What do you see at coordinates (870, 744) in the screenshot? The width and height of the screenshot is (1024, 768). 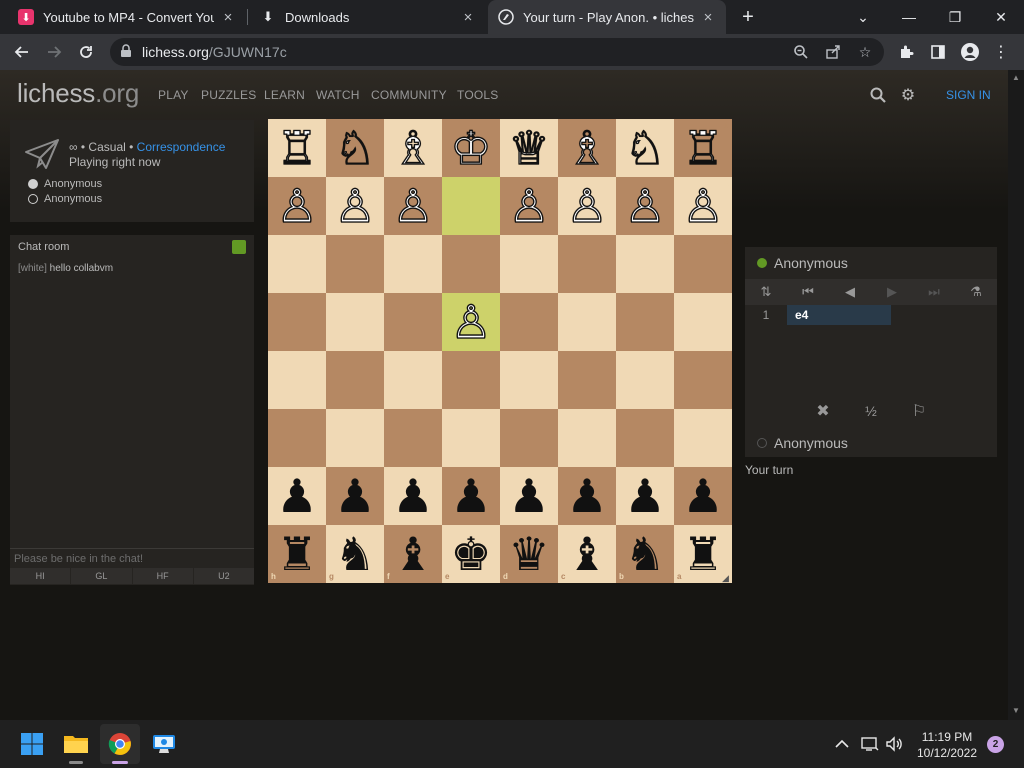 I see `network-icon` at bounding box center [870, 744].